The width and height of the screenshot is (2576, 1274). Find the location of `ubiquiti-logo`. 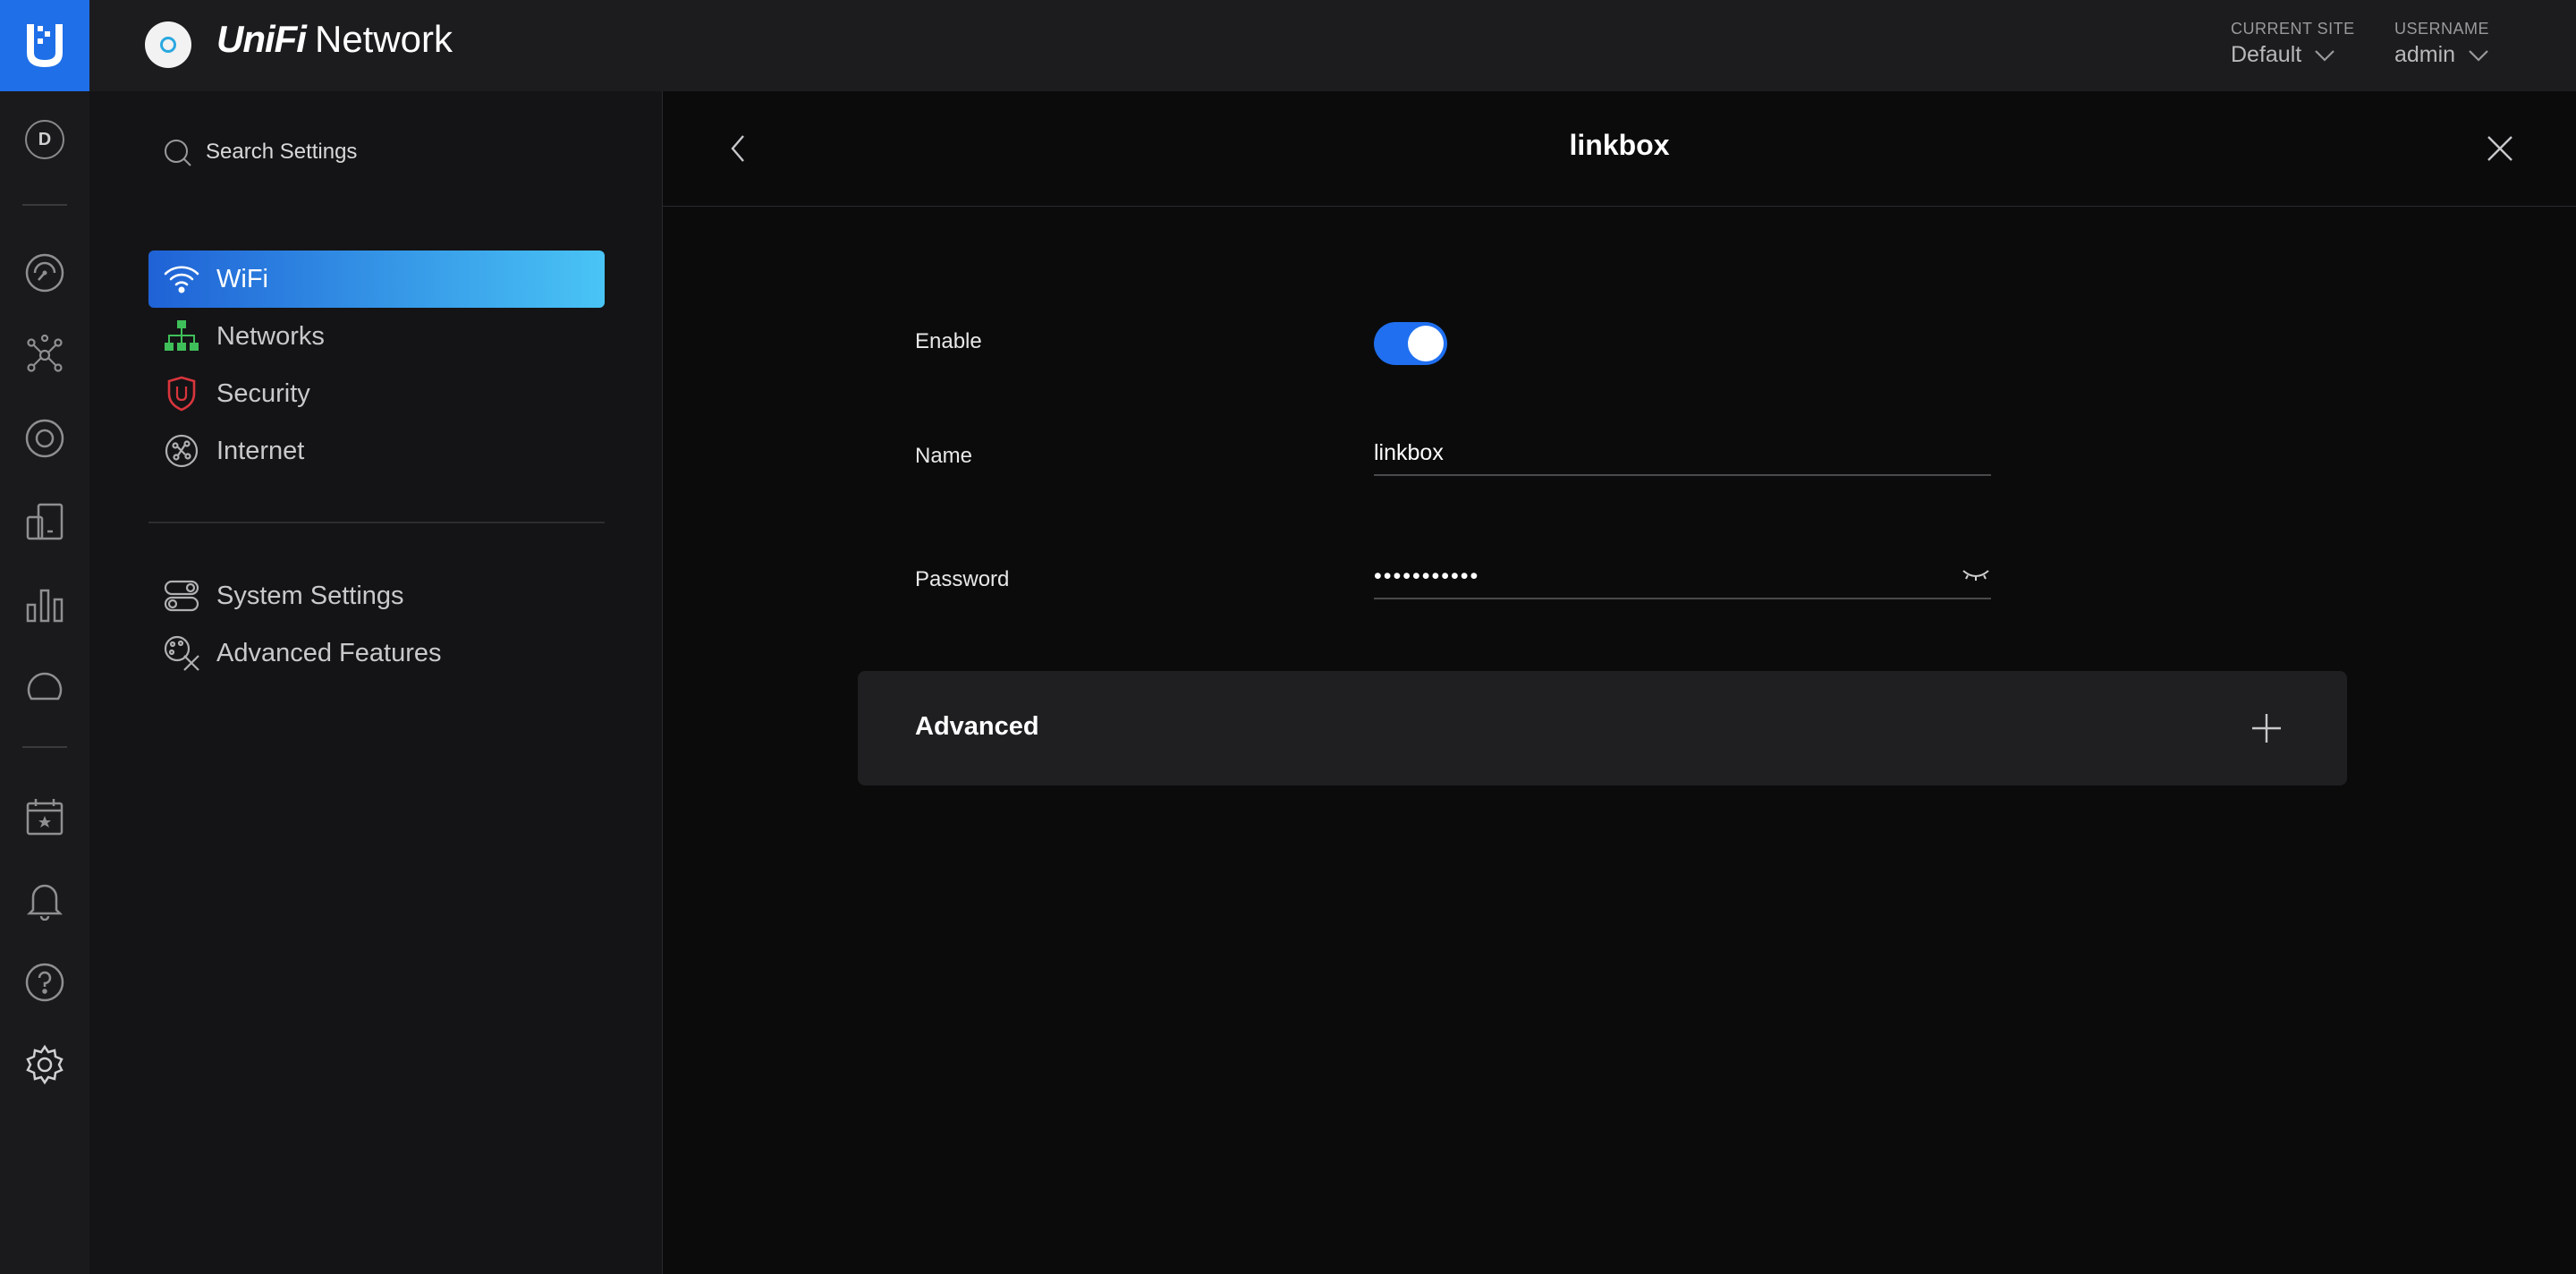

ubiquiti-logo is located at coordinates (44, 45).